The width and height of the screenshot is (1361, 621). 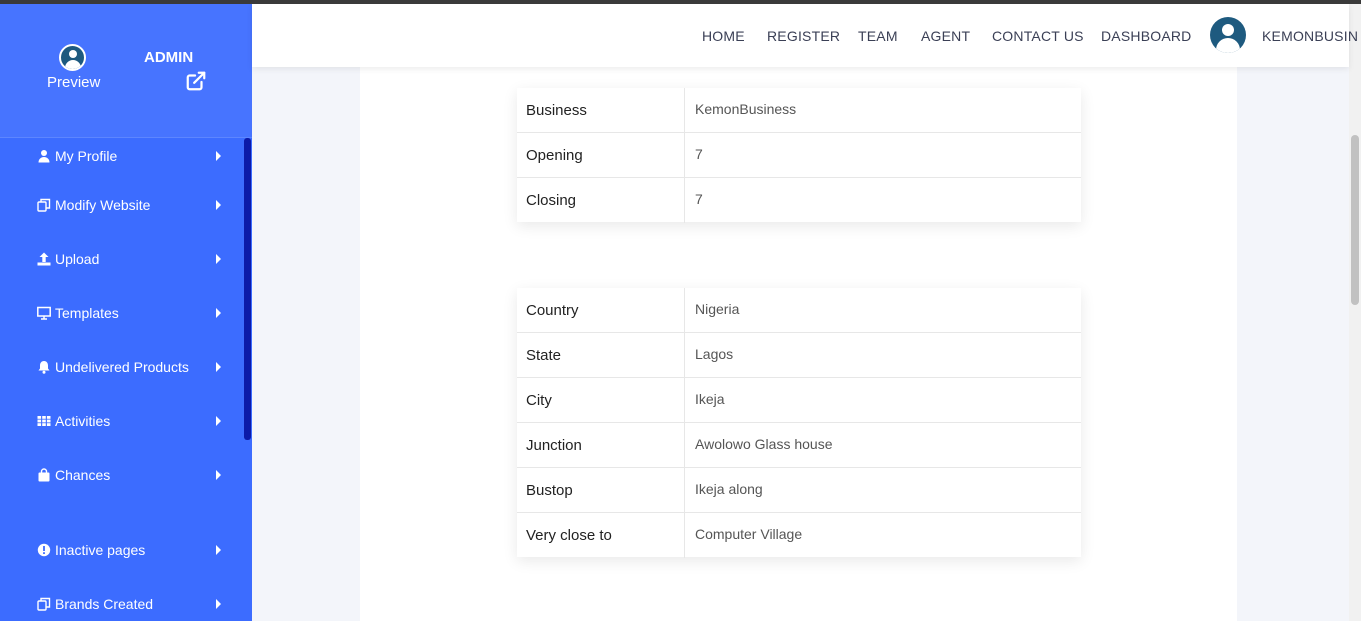 What do you see at coordinates (749, 534) in the screenshot?
I see `row-value: Computer Village` at bounding box center [749, 534].